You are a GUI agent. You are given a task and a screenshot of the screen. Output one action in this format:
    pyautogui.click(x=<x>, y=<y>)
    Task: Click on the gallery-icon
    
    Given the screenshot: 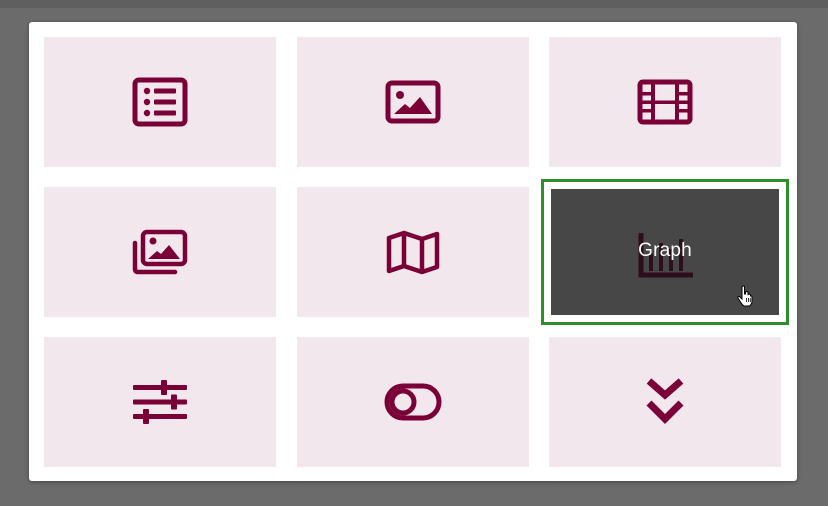 What is the action you would take?
    pyautogui.click(x=160, y=252)
    